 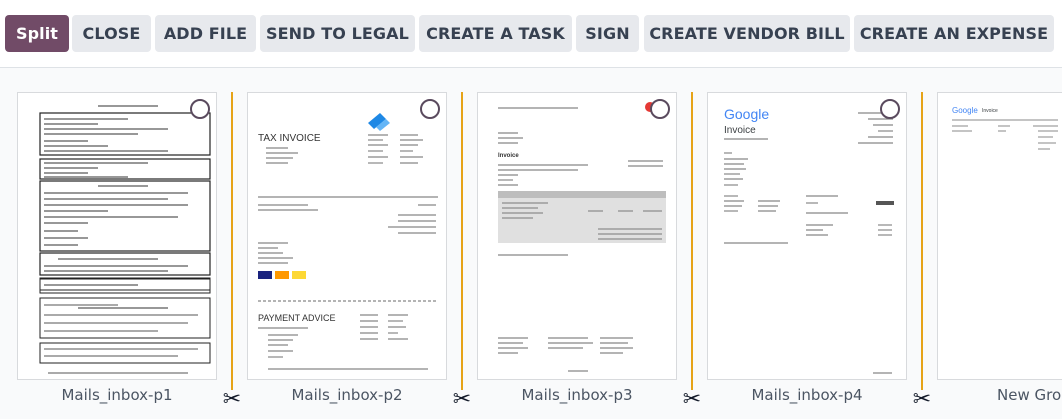 What do you see at coordinates (348, 241) in the screenshot?
I see `document-preview-p2: TAX INVOICE PAYMENT ADVICE` at bounding box center [348, 241].